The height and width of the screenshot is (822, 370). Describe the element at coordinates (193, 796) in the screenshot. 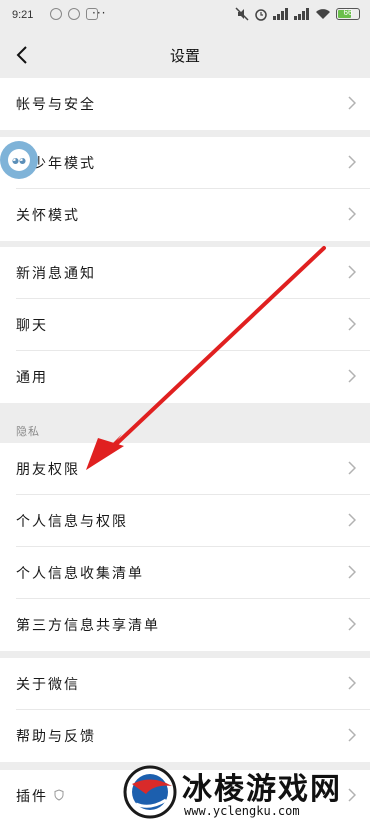

I see `settings-item-plugins: 插件` at that location.